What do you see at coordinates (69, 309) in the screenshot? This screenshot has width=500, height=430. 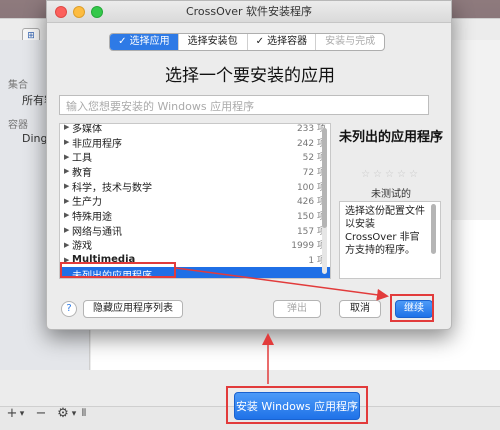 I see `help-button: ?` at bounding box center [69, 309].